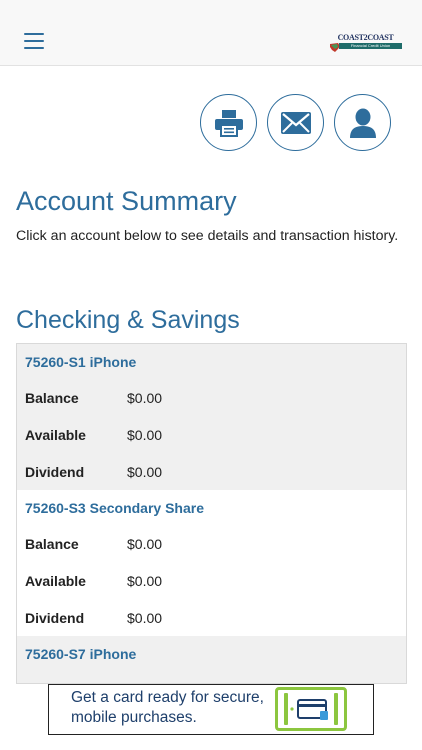 This screenshot has height=750, width=422. I want to click on print-button, so click(228, 122).